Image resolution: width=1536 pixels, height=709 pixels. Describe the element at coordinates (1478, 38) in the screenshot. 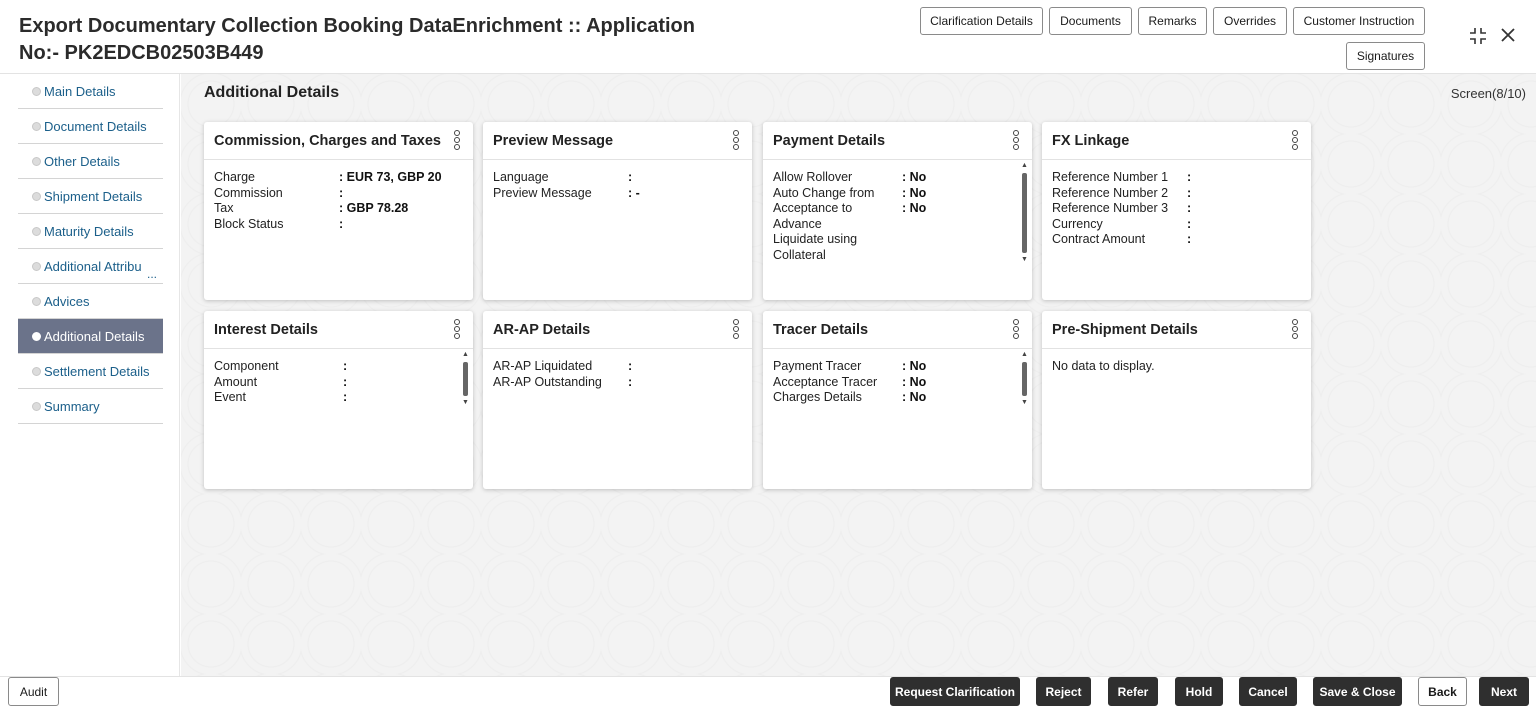

I see `maximize-icon` at that location.